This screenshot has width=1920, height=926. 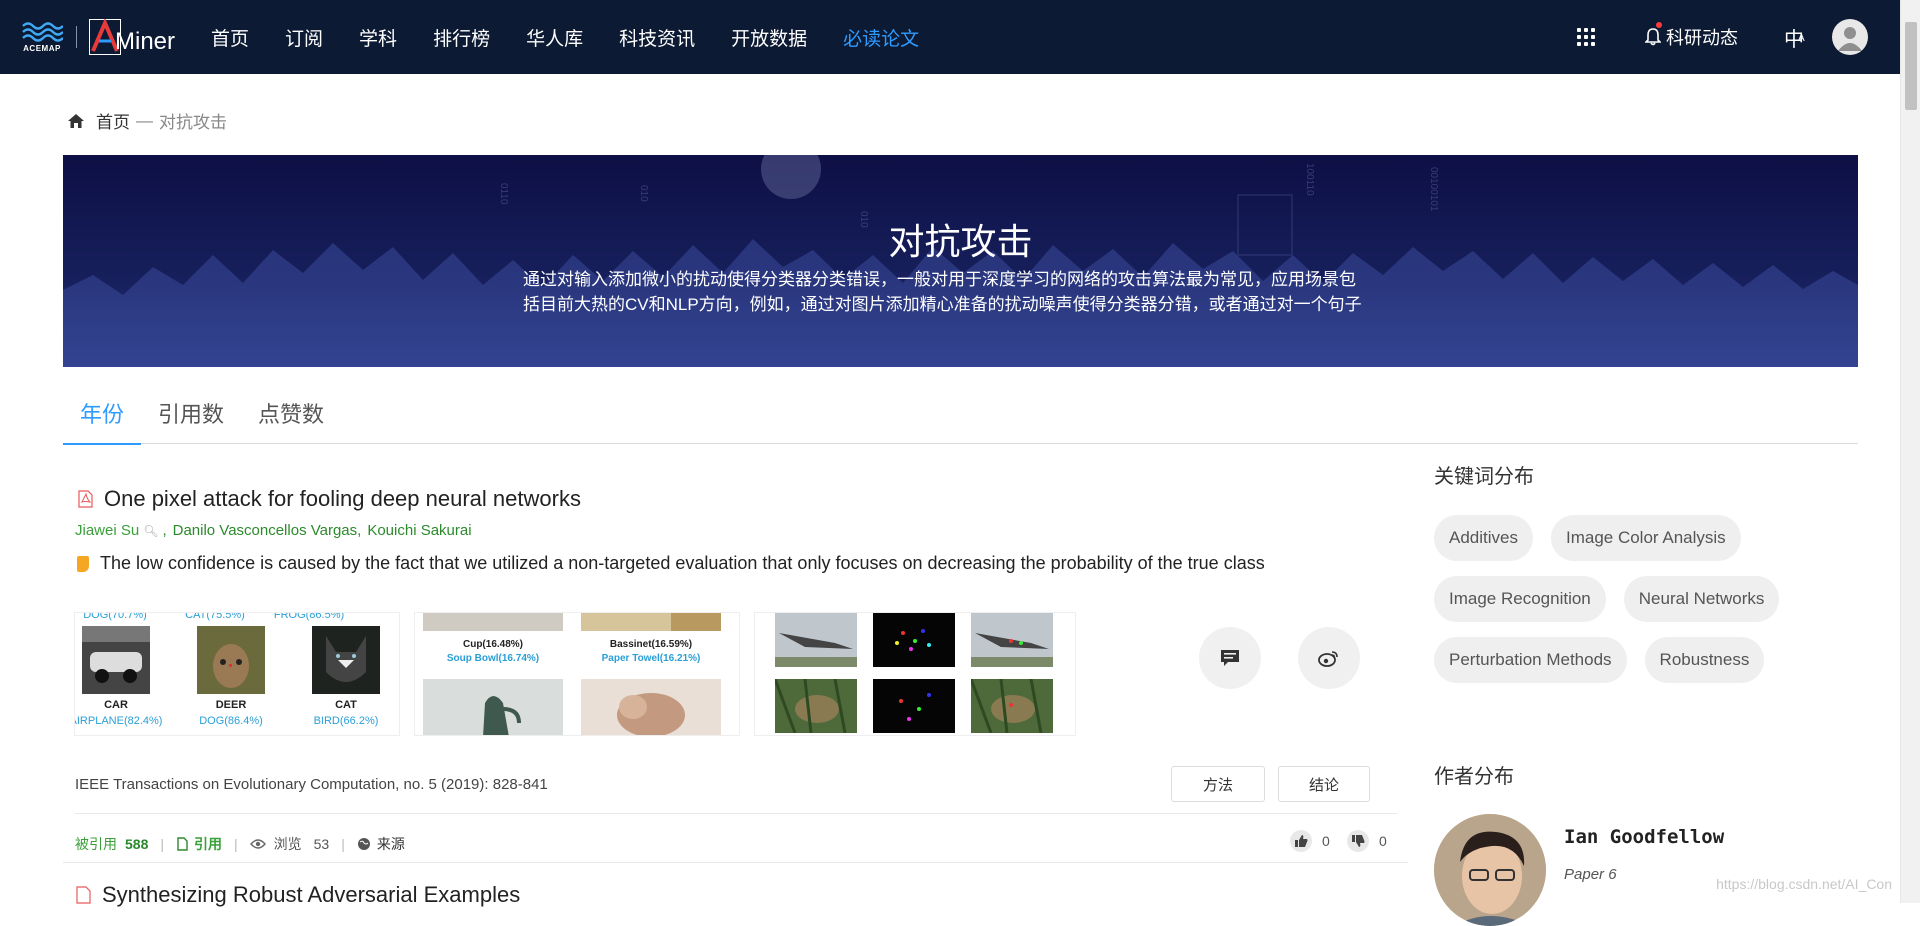 I want to click on keyword-chip: Perturbation Methods, so click(x=1530, y=660).